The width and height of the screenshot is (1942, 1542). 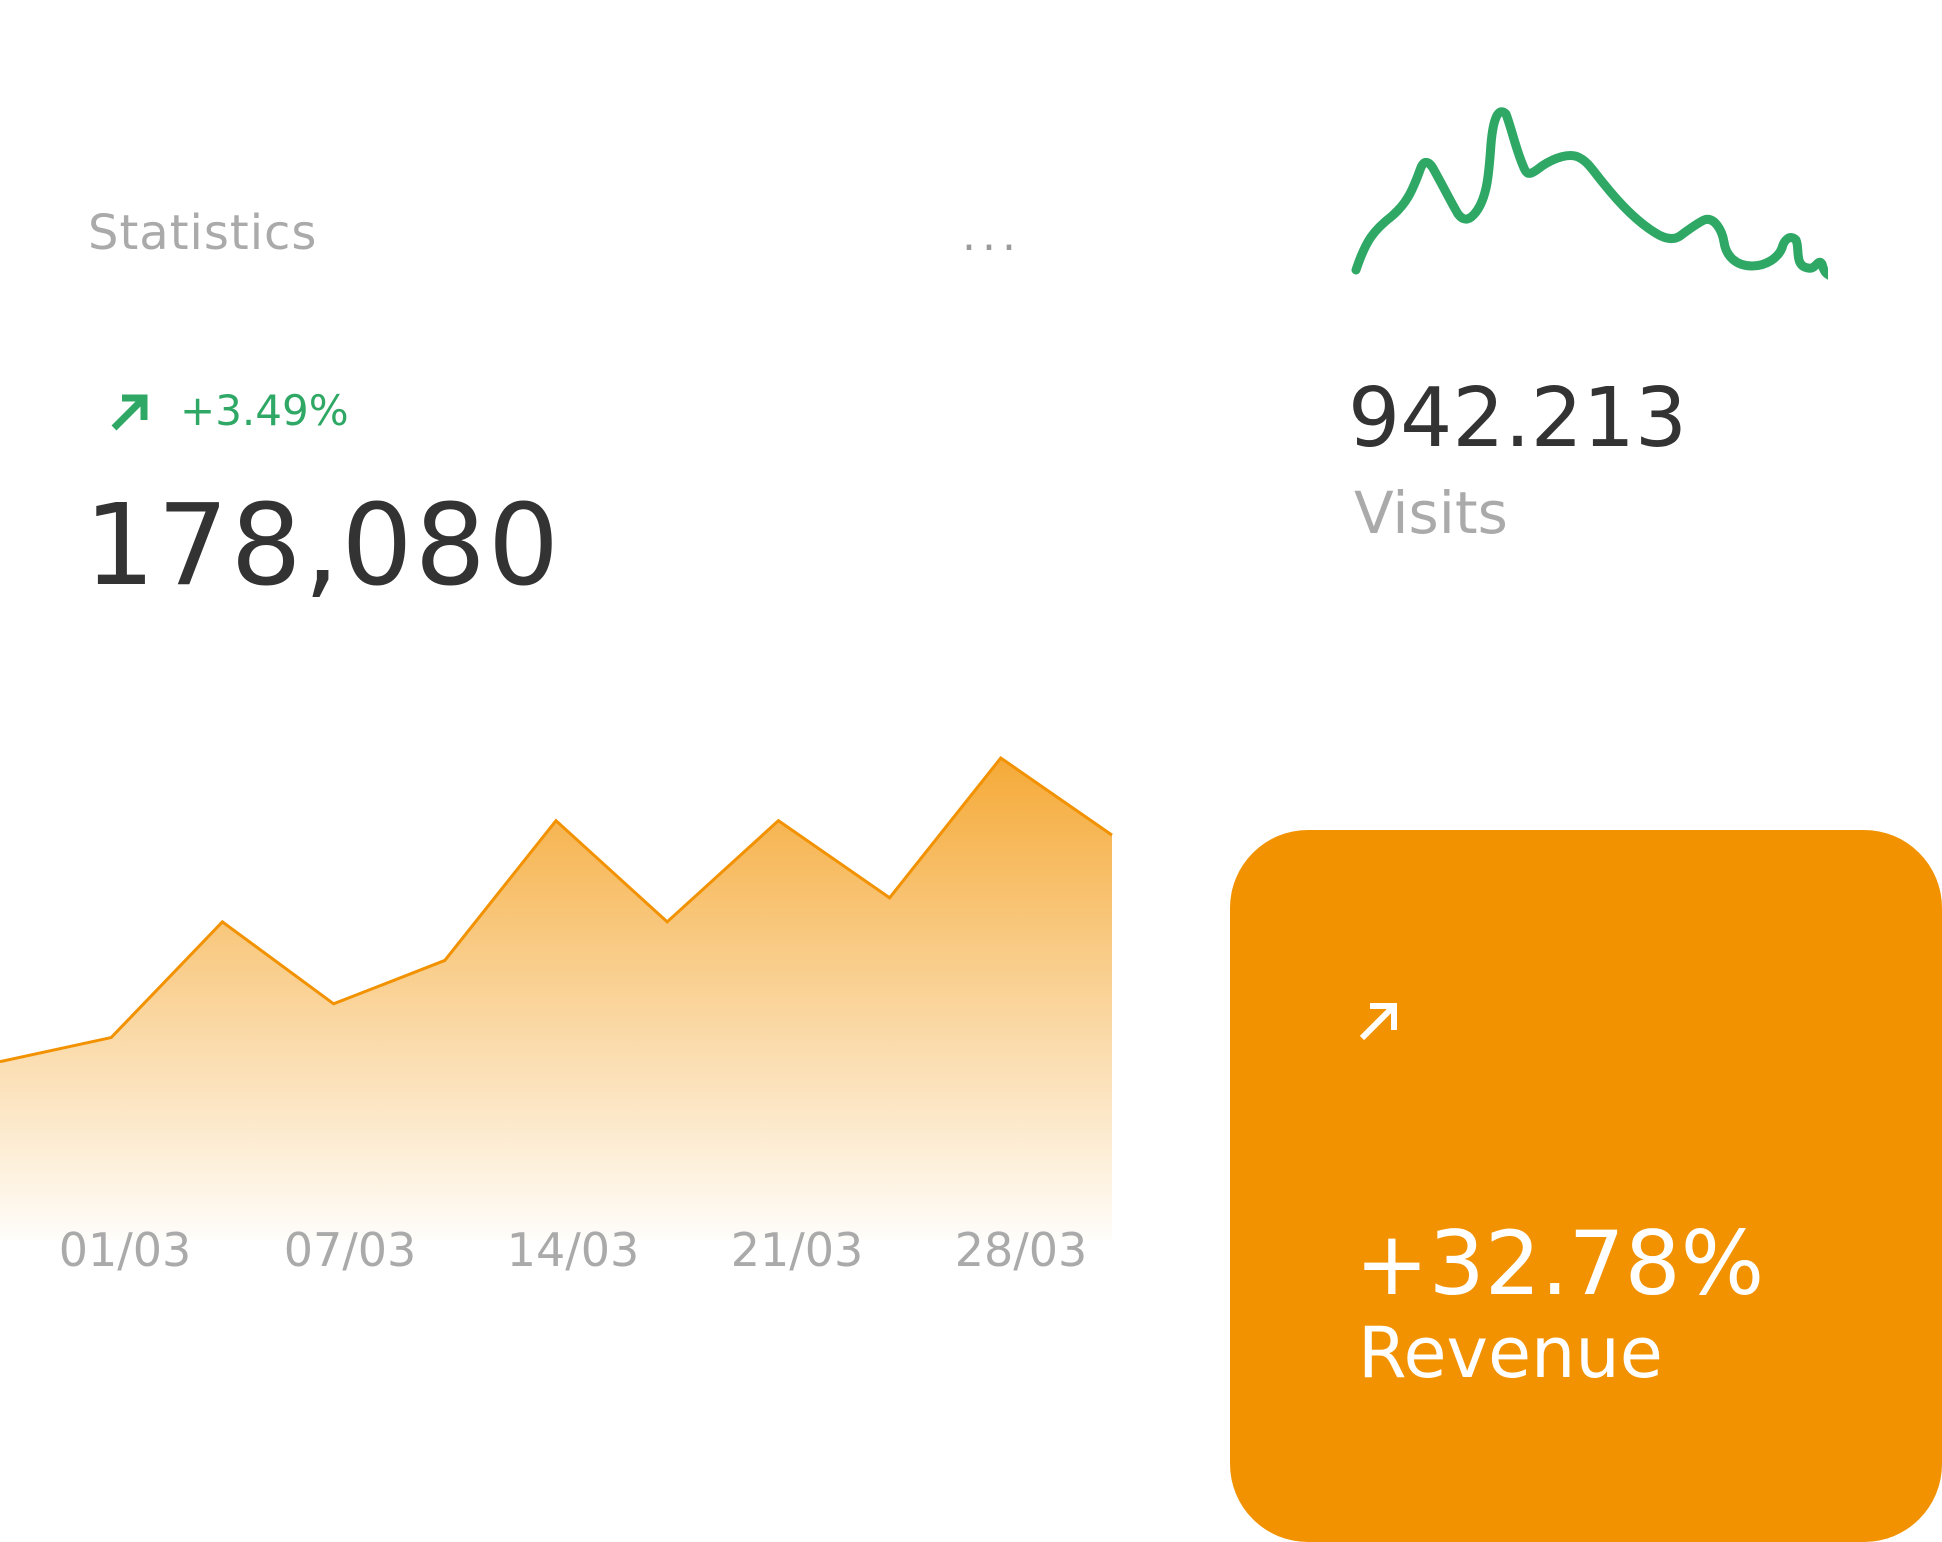 I want to click on x-tick-label: 14/03, so click(x=573, y=1250).